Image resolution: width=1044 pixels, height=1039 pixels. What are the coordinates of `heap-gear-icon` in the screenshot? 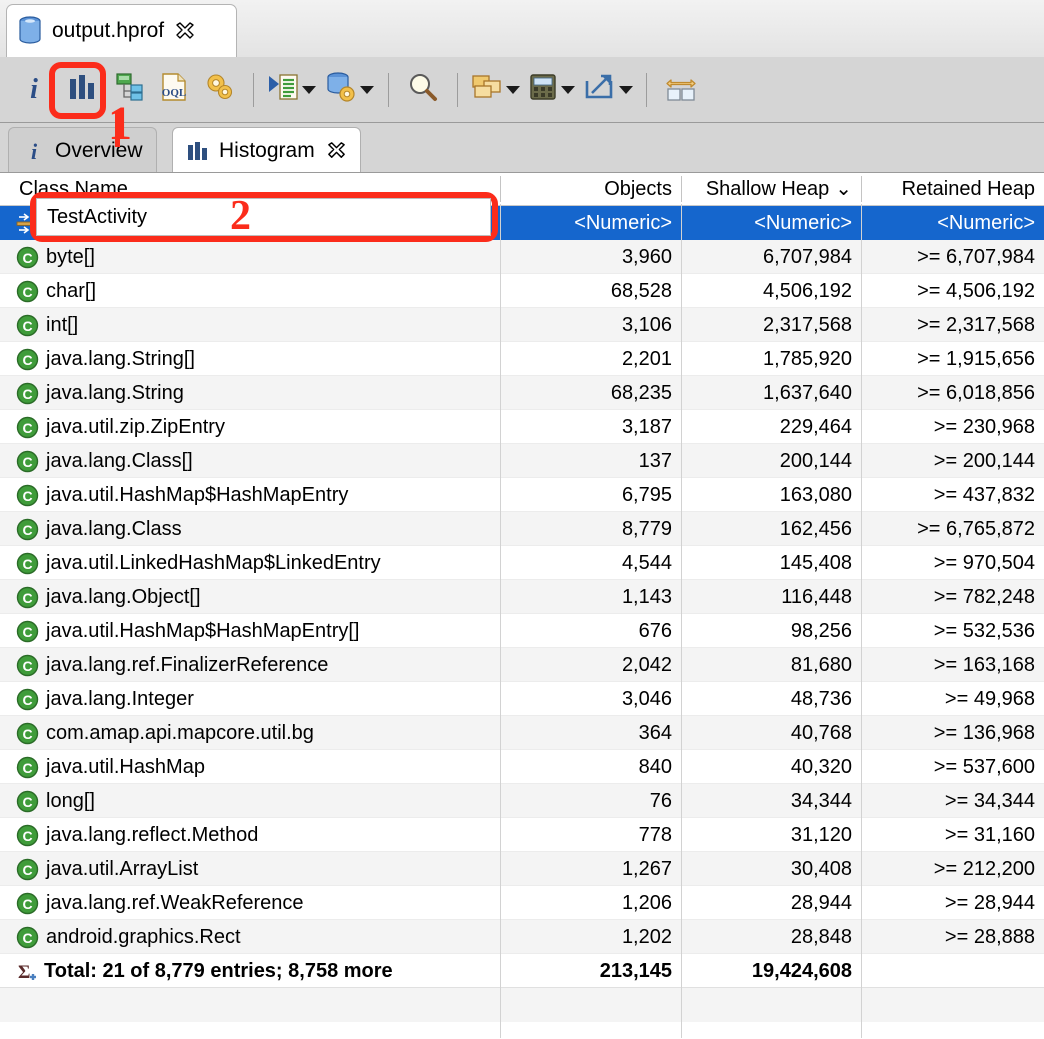 It's located at (341, 89).